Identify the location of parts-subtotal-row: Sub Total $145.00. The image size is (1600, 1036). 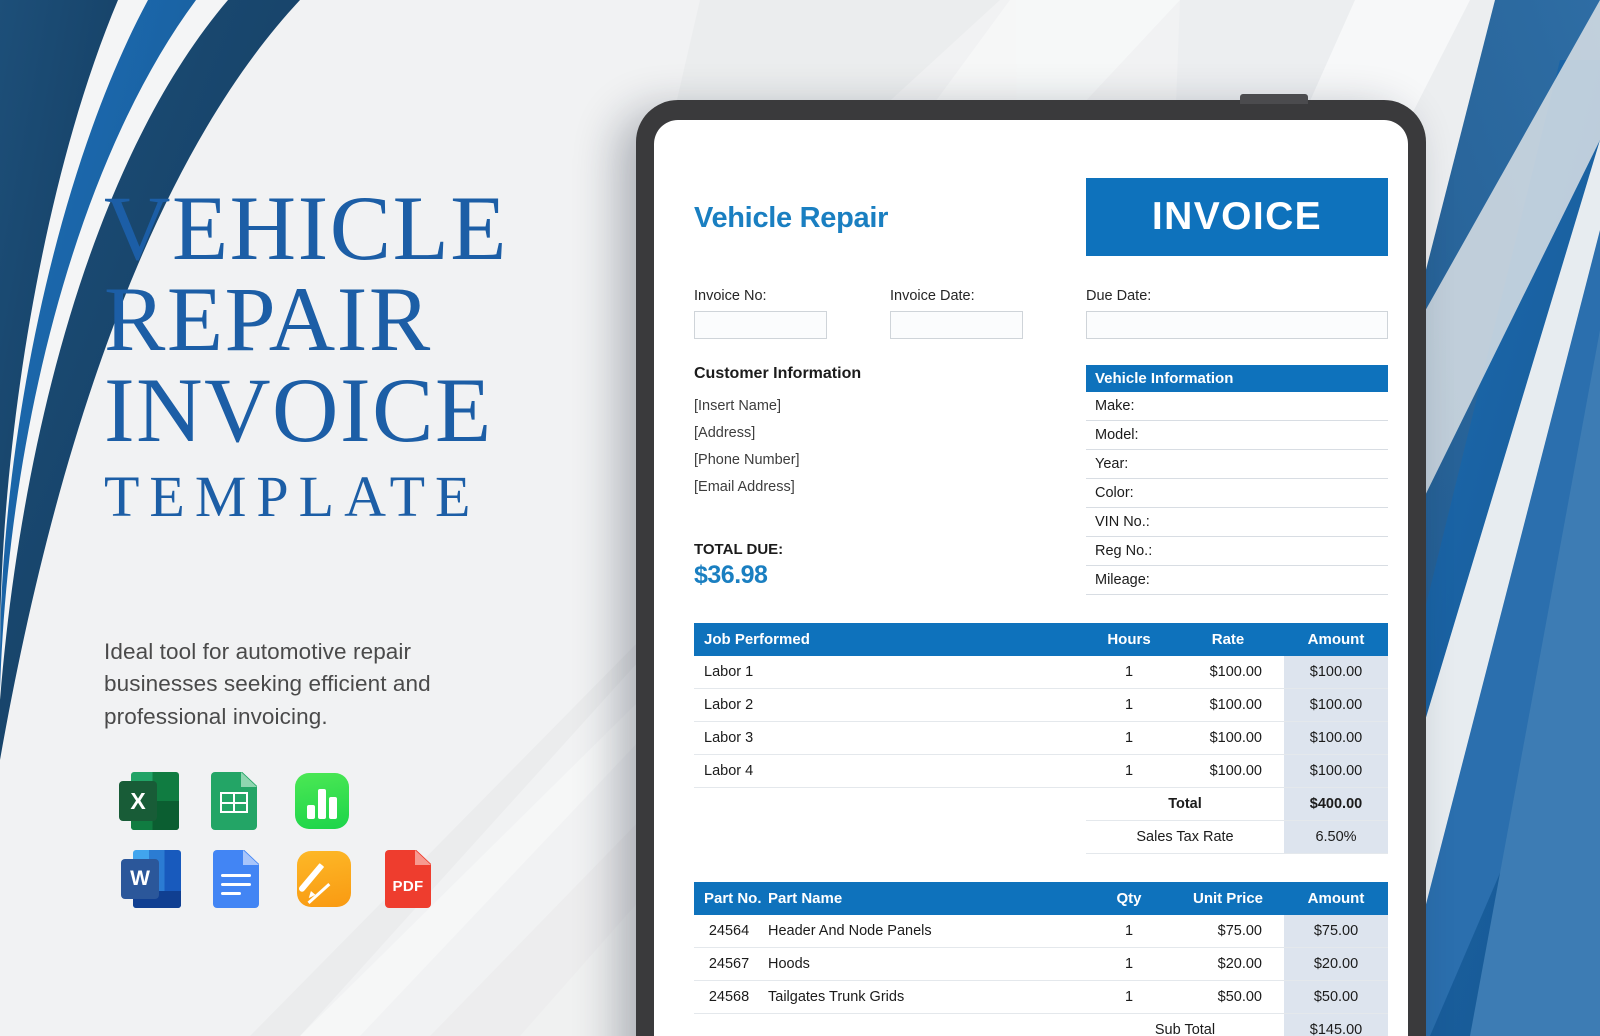
(1041, 1024).